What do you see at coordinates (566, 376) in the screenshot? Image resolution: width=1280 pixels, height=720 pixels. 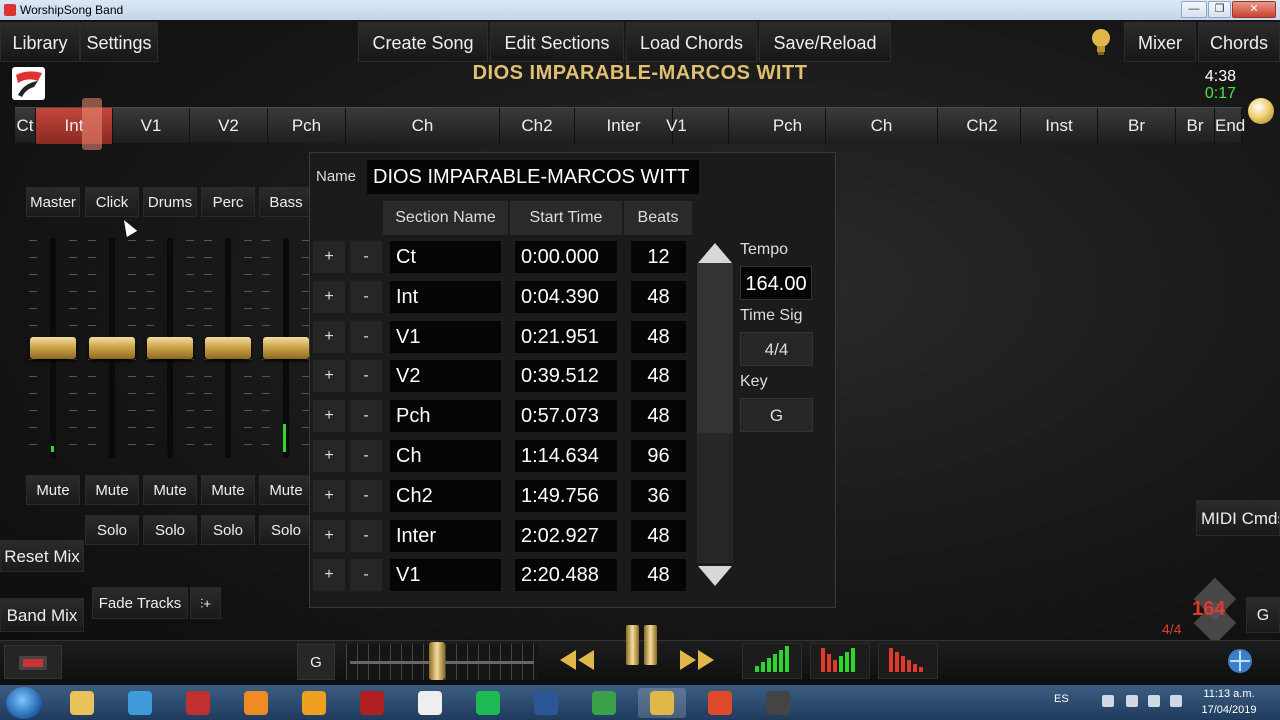 I see `start-time-cell: 0:39.512` at bounding box center [566, 376].